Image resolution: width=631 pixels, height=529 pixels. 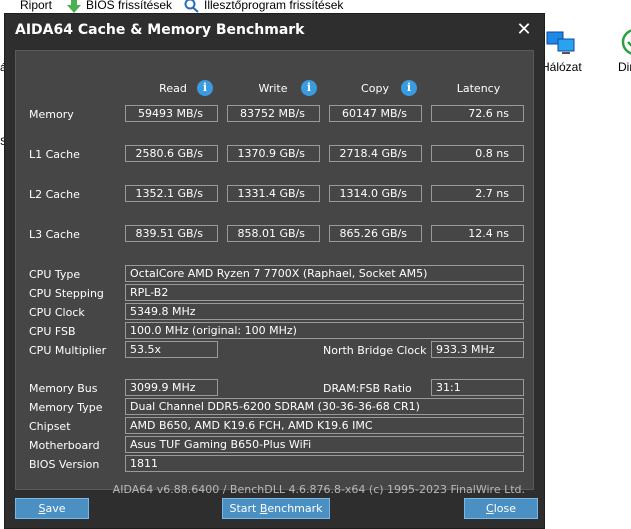 I want to click on l1-copy-value: 2718.4 GB/s, so click(x=375, y=153).